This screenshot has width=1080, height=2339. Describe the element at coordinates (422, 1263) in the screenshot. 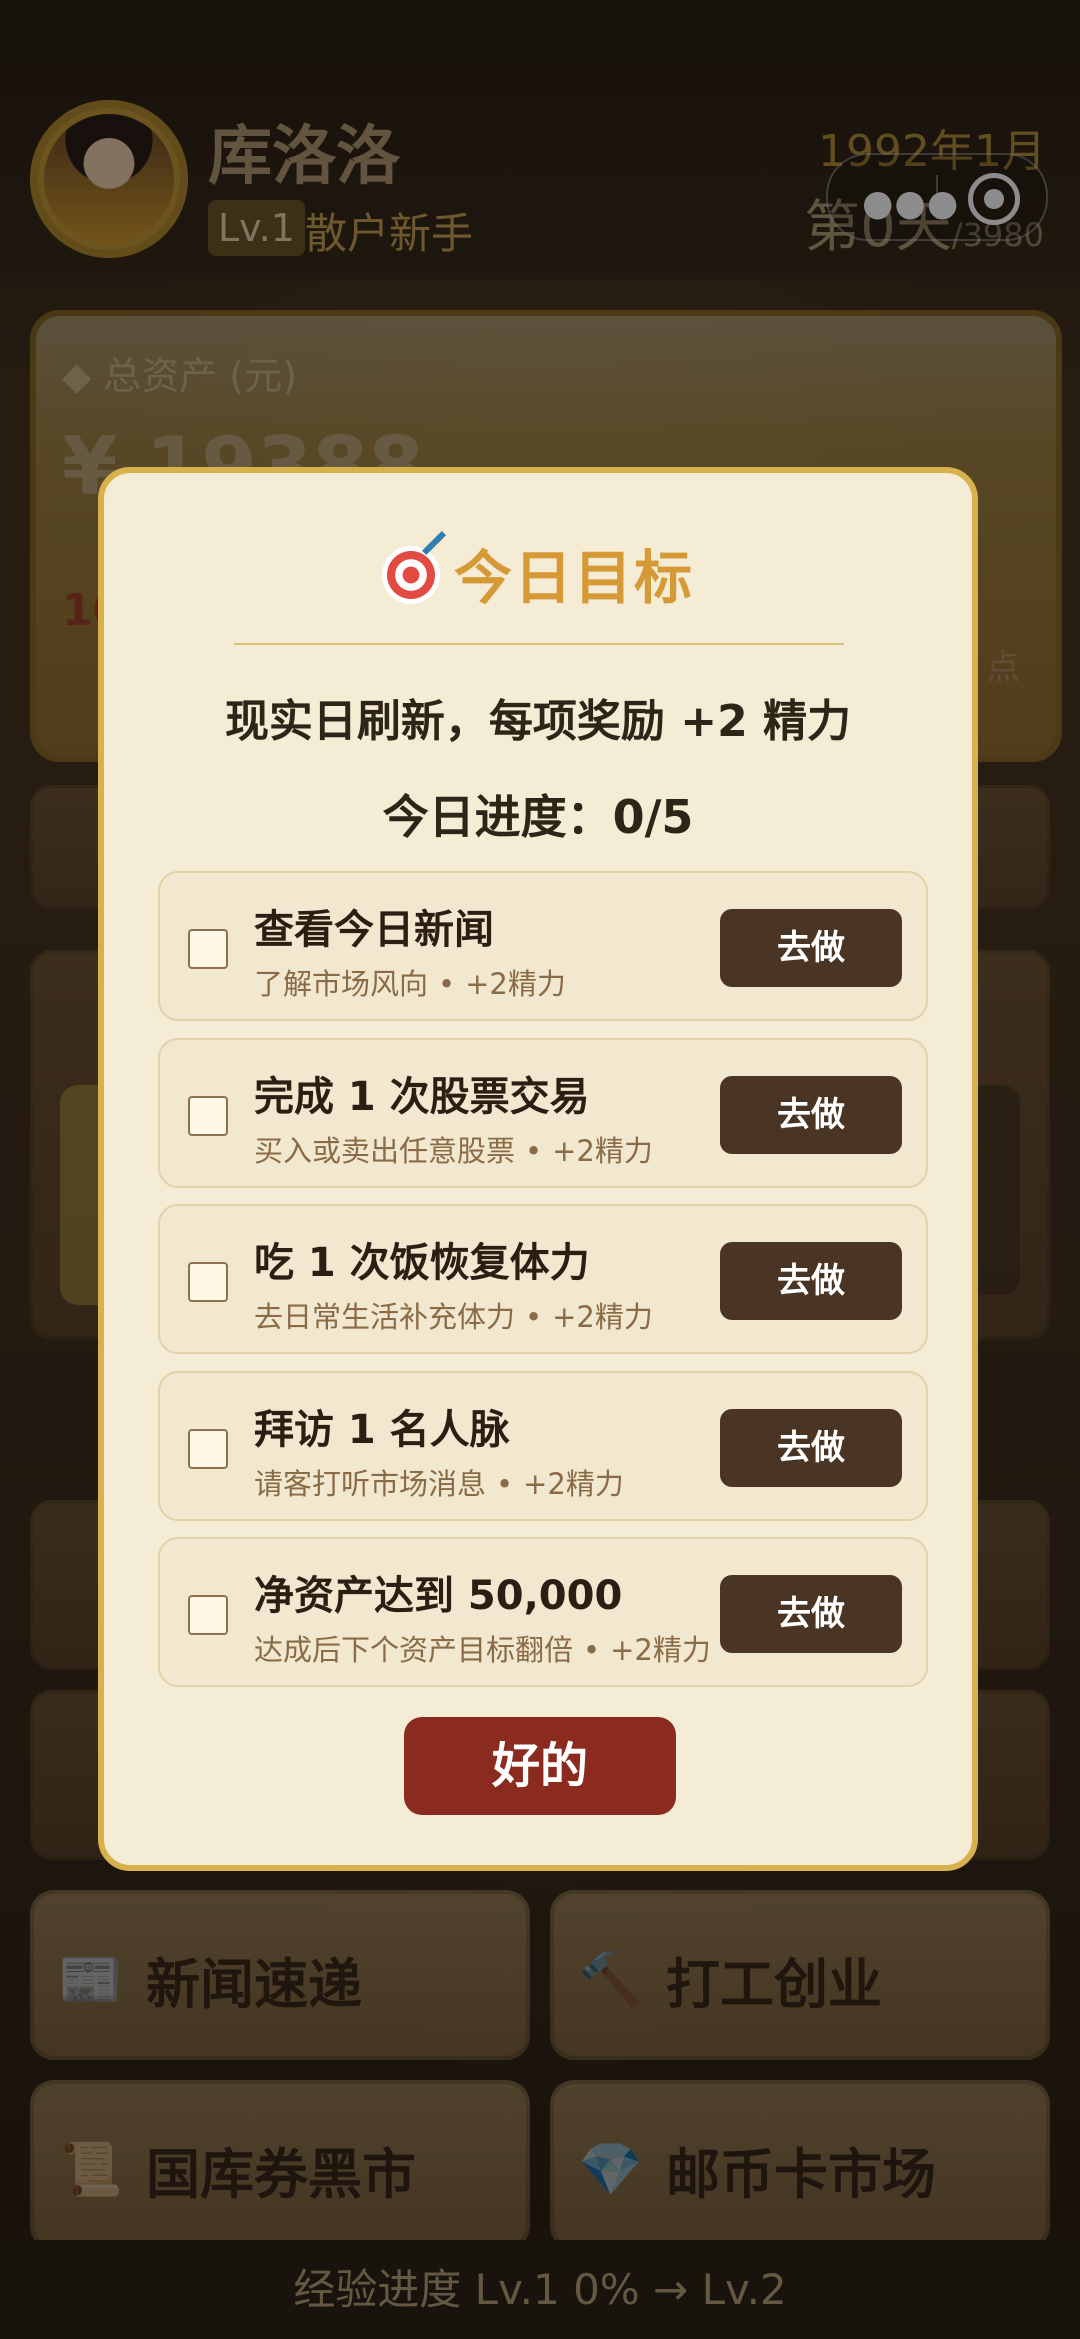

I see `task-title: 吃 1 次饭恢复体力` at that location.